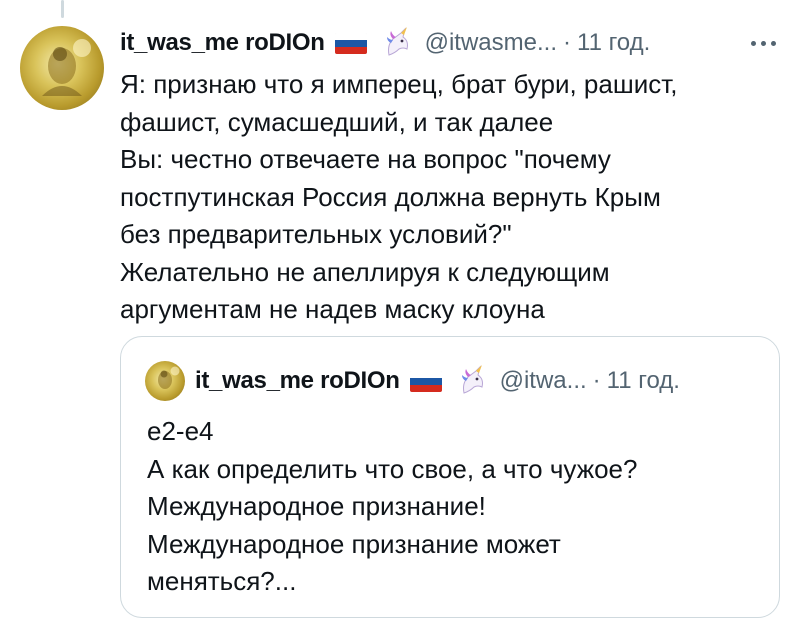  Describe the element at coordinates (392, 468) in the screenshot. I see `quoted-text-line: А как определить что свое, а что чужое?` at that location.